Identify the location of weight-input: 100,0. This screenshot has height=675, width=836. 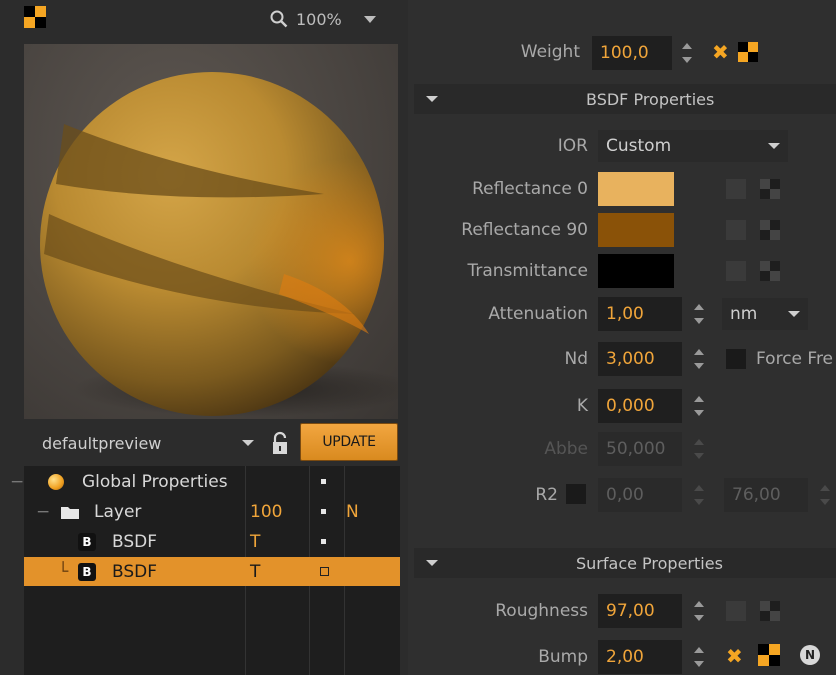
(632, 53).